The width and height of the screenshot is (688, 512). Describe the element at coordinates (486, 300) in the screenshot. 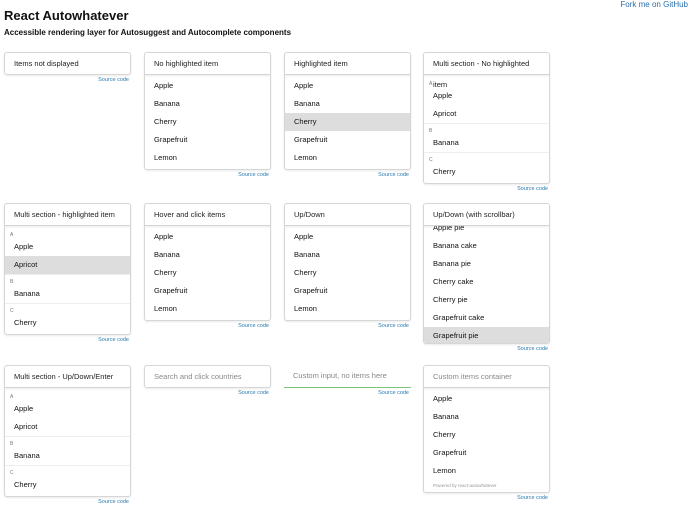

I see `suggestion-item: Cherry pie` at that location.